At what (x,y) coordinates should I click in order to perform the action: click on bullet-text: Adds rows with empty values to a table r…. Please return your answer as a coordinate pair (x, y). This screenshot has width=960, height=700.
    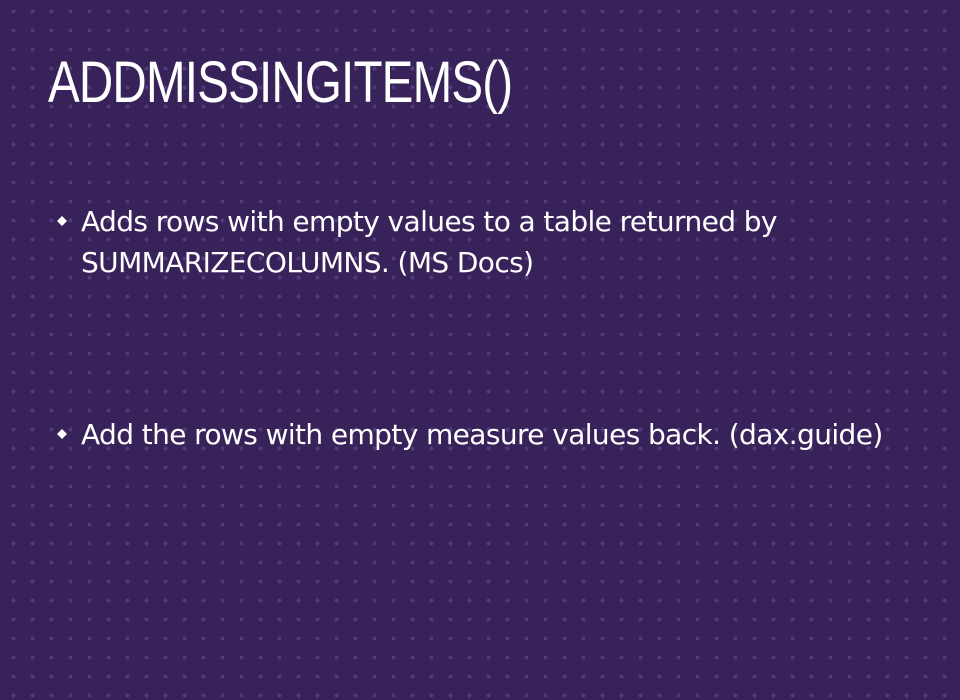
    Looking at the image, I should click on (429, 242).